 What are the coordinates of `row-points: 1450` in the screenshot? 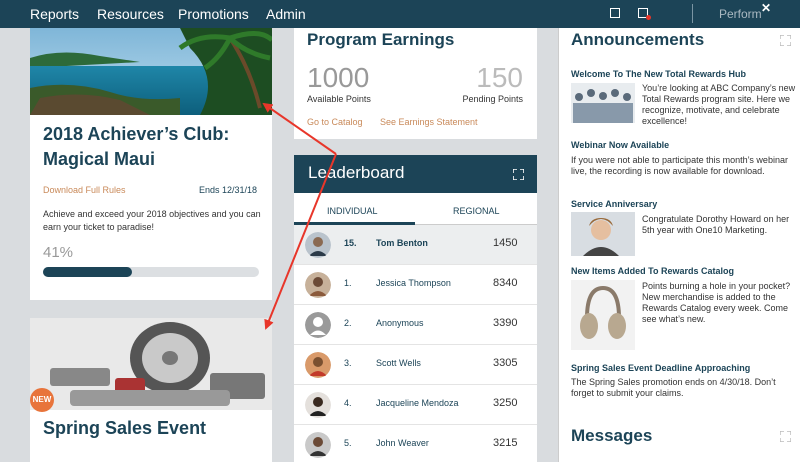 It's located at (505, 243).